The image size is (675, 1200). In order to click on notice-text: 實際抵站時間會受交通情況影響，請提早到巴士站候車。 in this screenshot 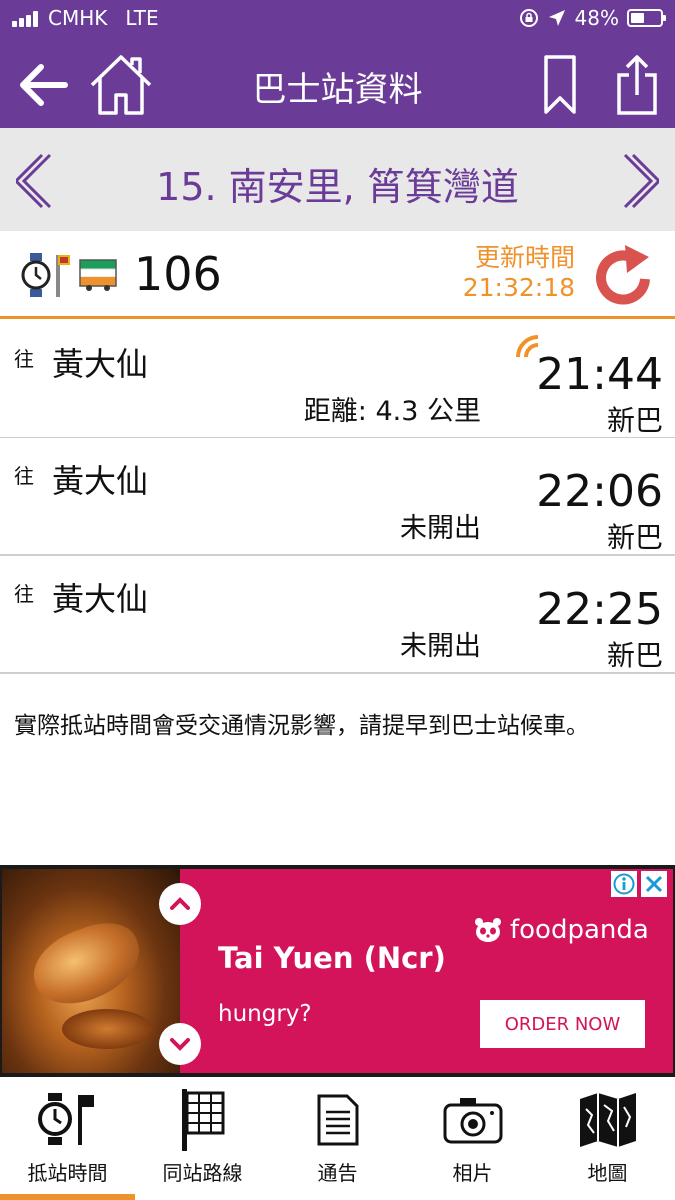, I will do `click(301, 726)`.